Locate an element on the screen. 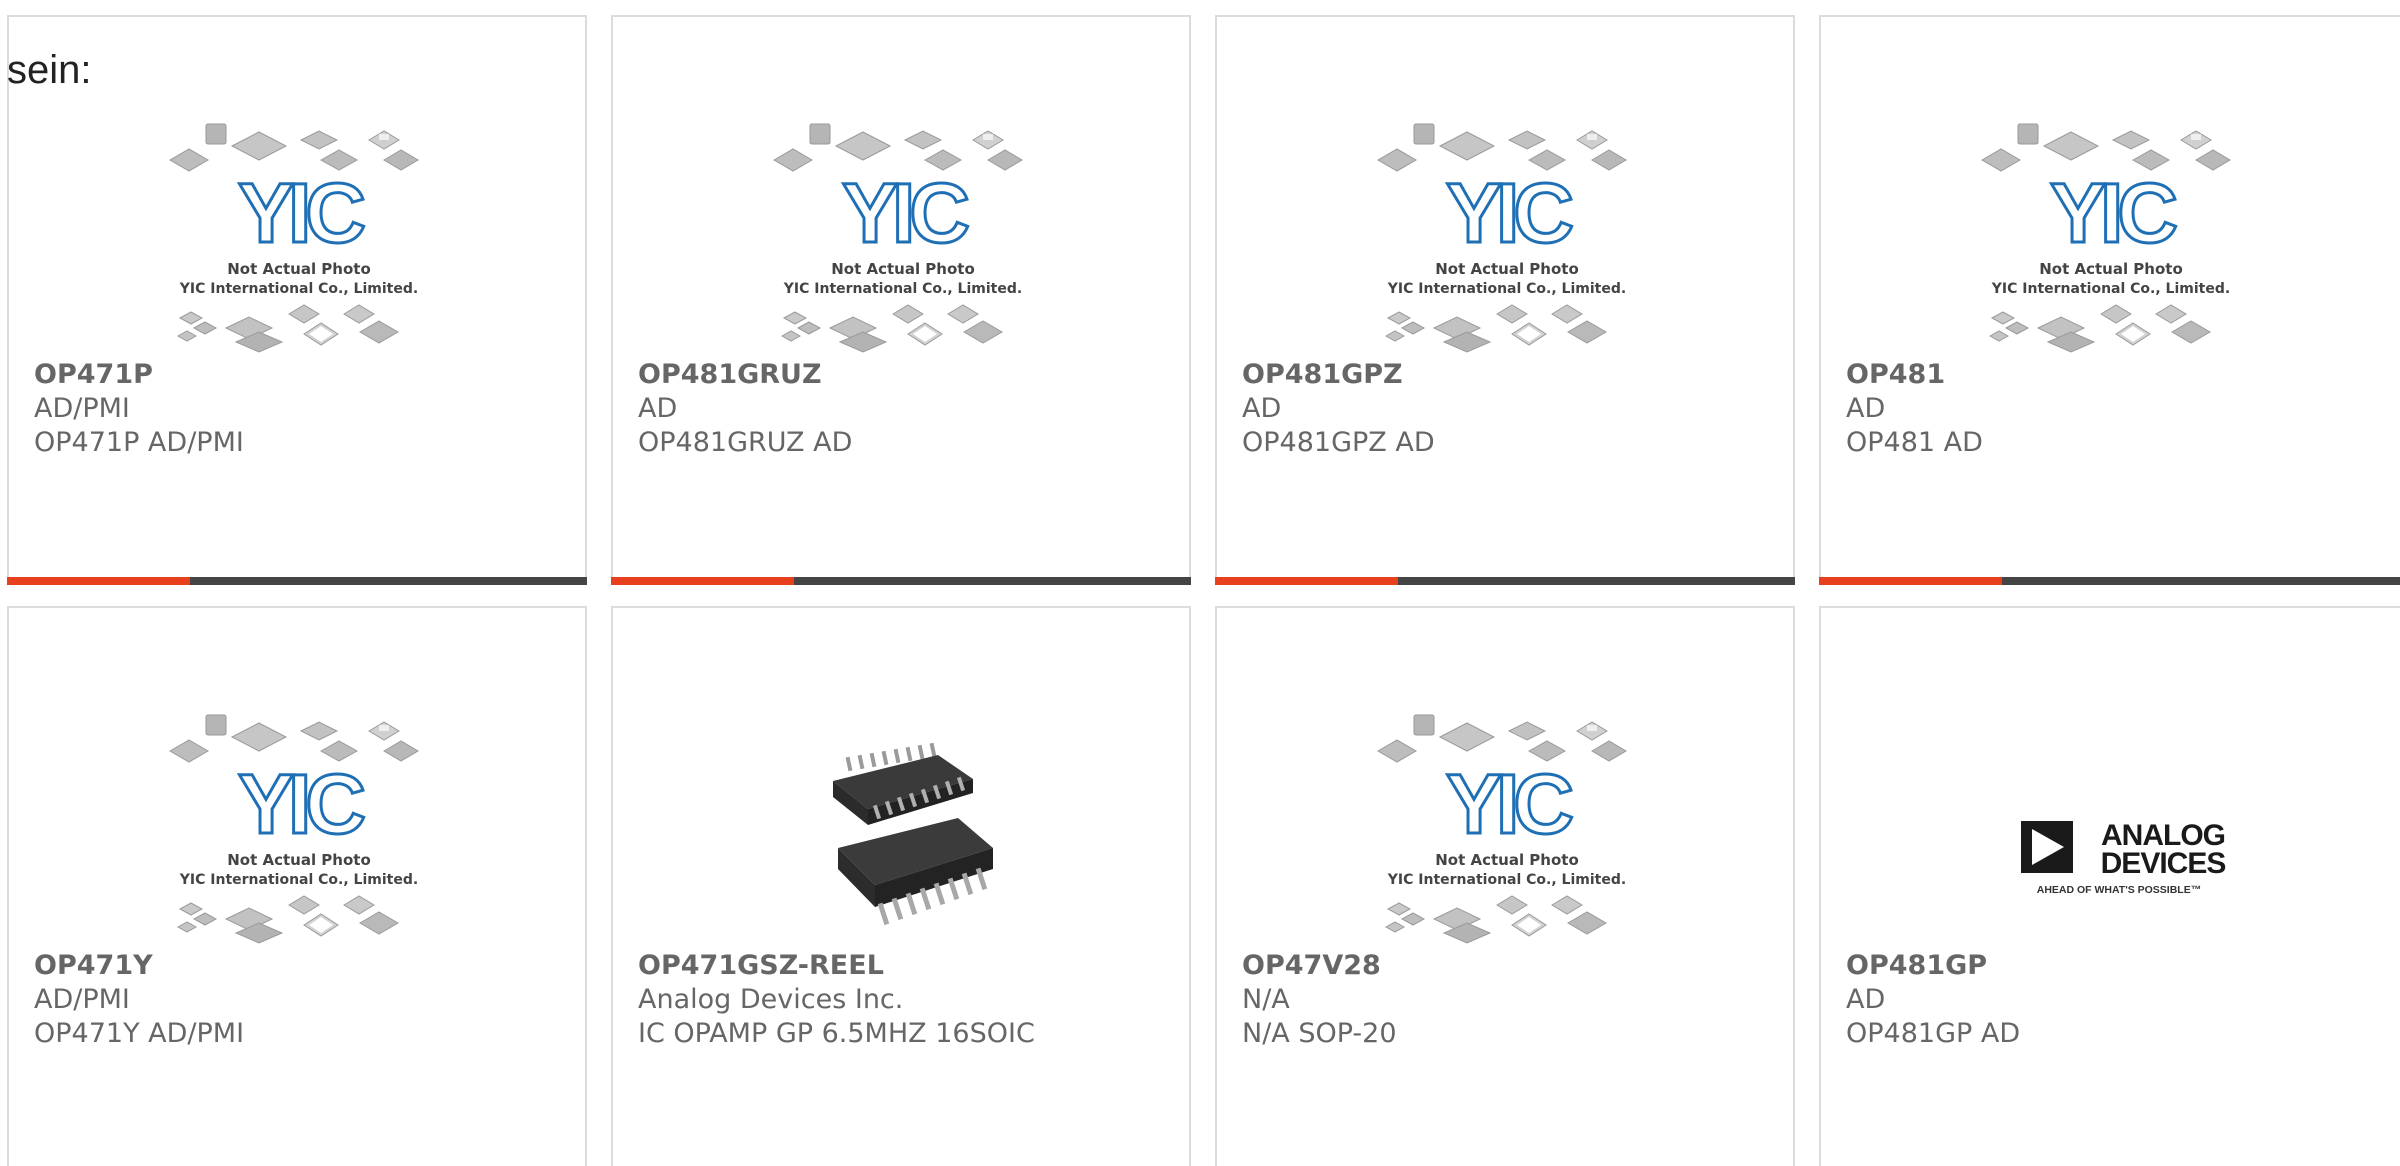 Image resolution: width=2400 pixels, height=1166 pixels. description: OP481GPZ AD is located at coordinates (1338, 442).